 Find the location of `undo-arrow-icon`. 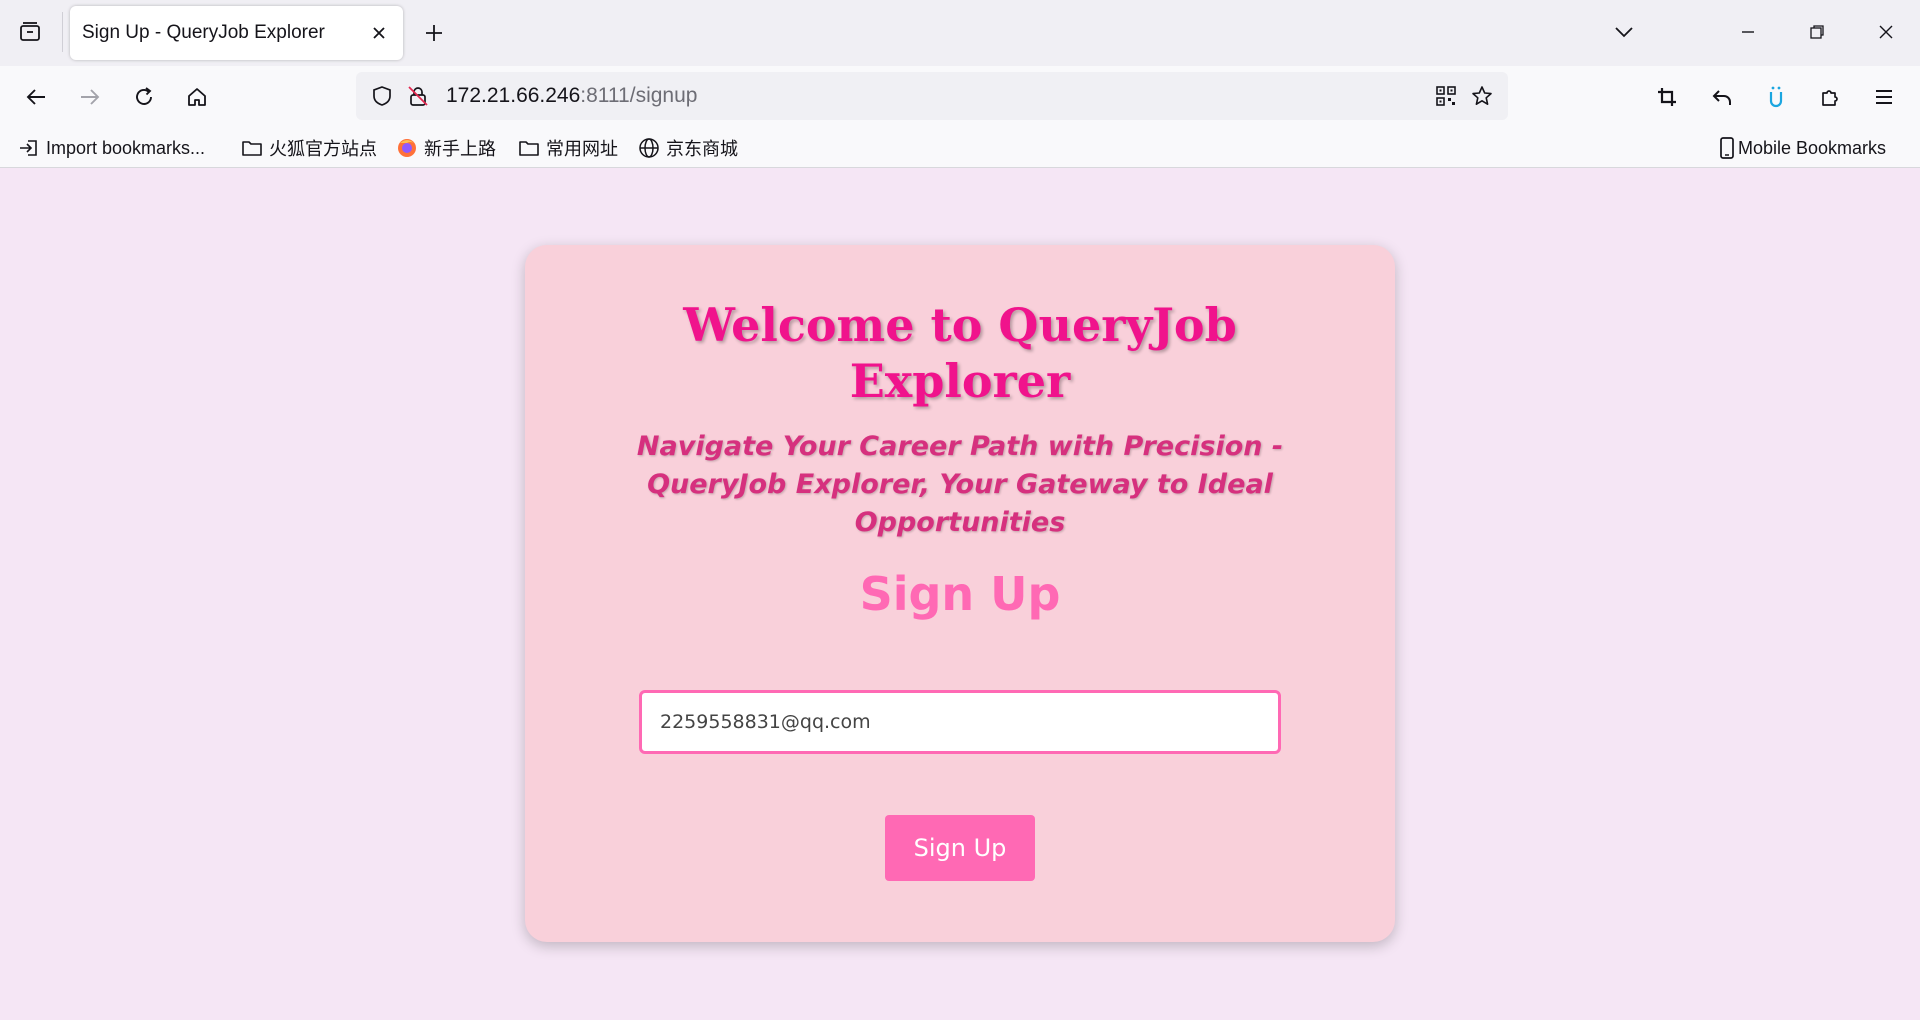

undo-arrow-icon is located at coordinates (1722, 97).